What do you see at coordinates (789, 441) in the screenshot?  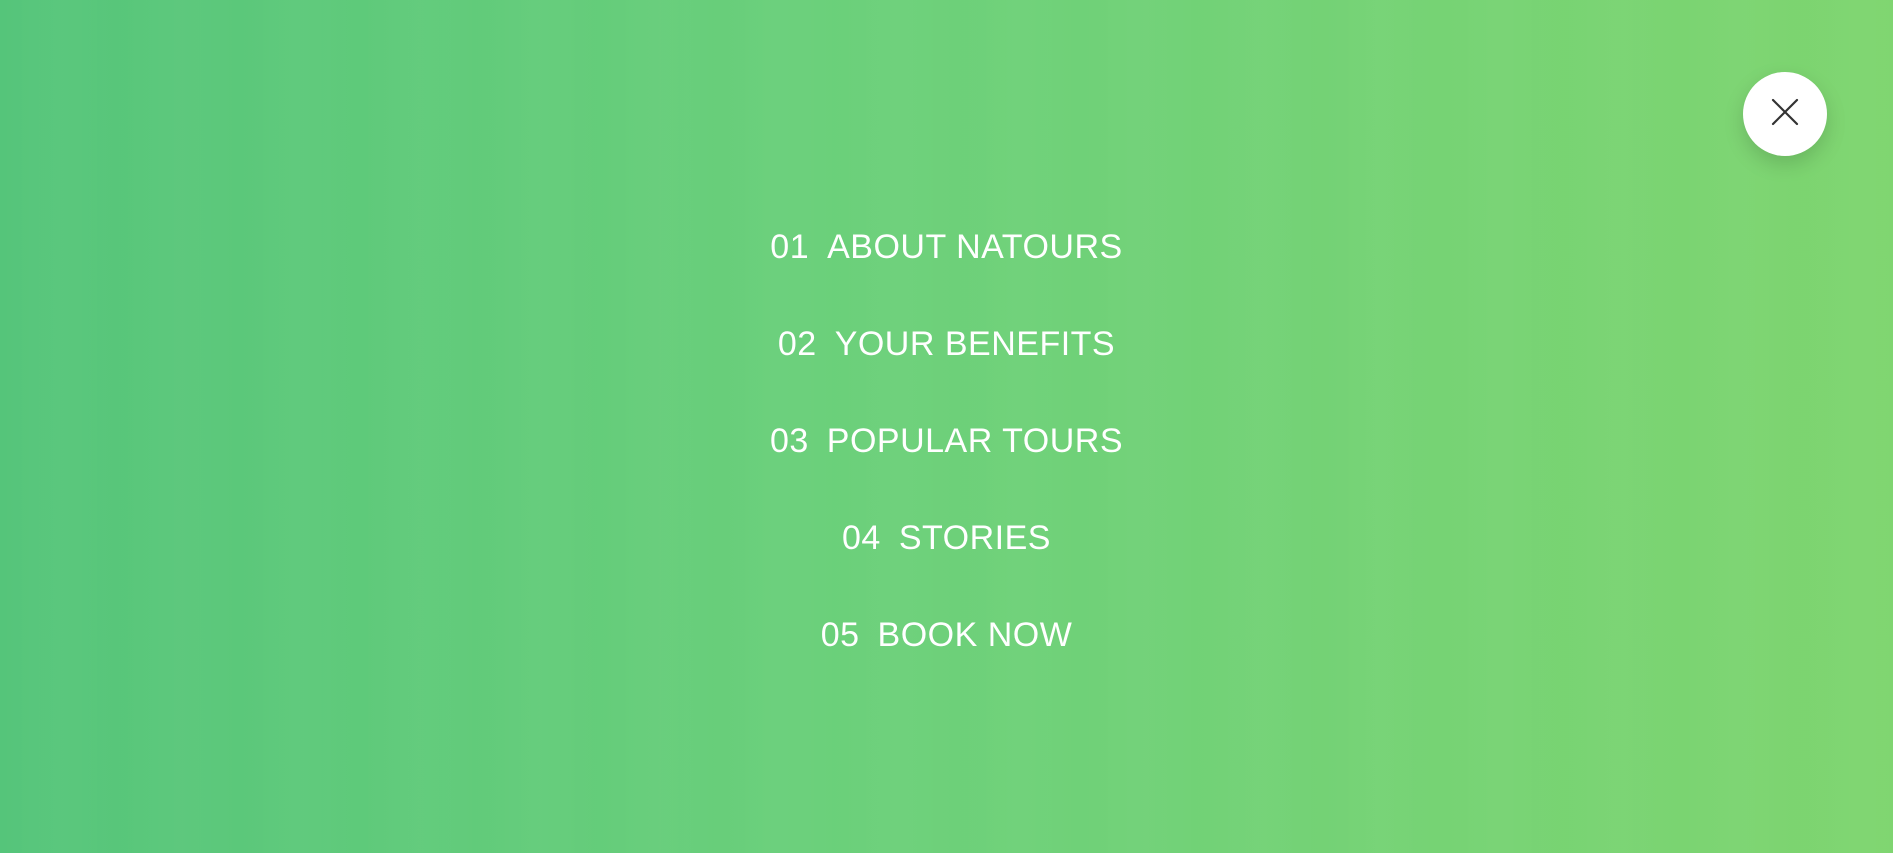 I see `nav-number: 03` at bounding box center [789, 441].